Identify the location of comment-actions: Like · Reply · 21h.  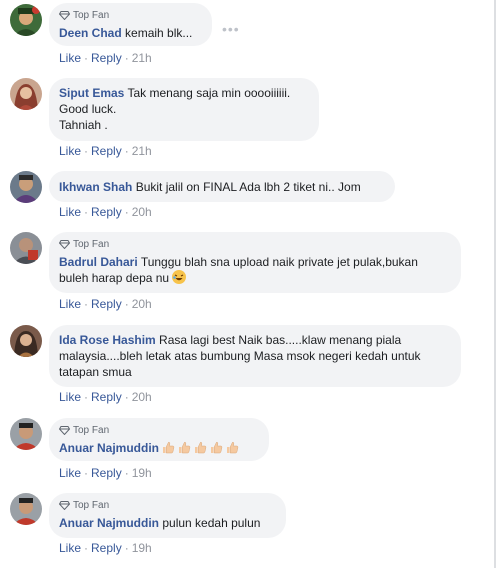
(105, 58).